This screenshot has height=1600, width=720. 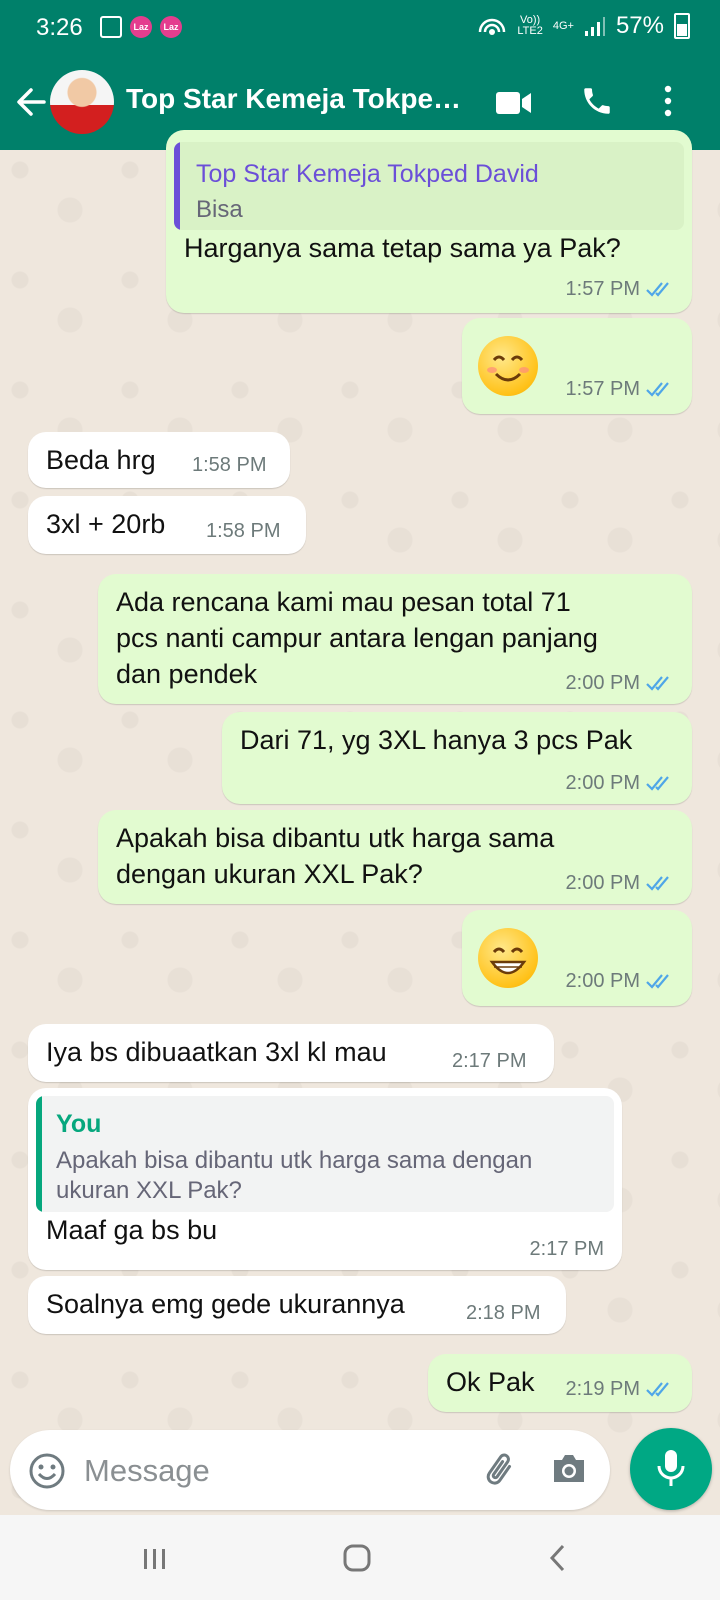 What do you see at coordinates (597, 101) in the screenshot?
I see `voice-call-icon` at bounding box center [597, 101].